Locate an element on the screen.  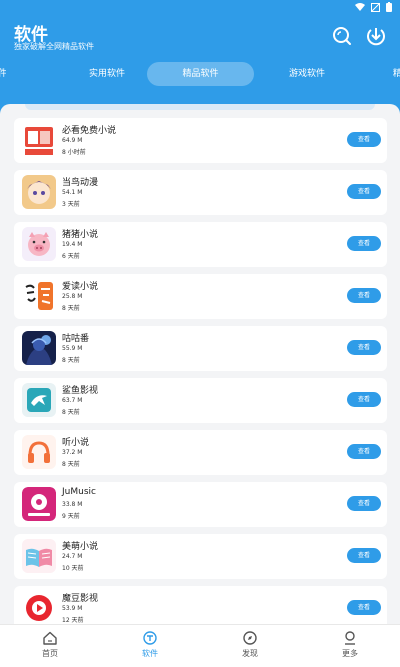
tab-premium: 精品软件 is located at coordinates (200, 74).